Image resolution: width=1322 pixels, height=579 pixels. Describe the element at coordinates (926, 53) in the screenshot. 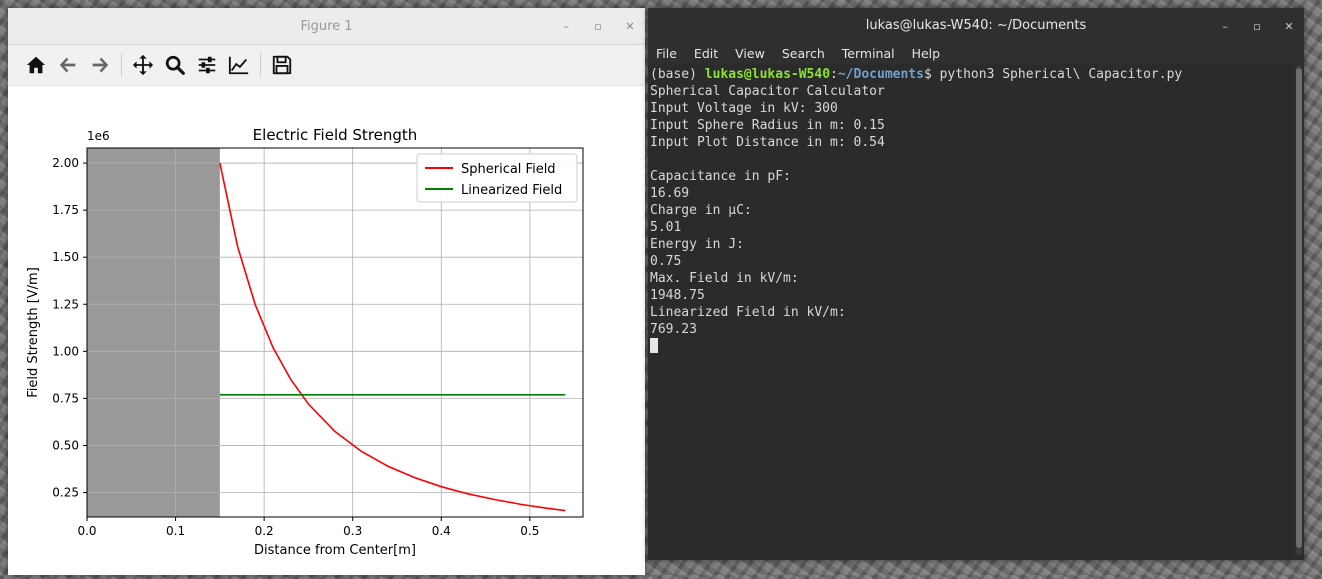

I see `menu-help: Help` at that location.